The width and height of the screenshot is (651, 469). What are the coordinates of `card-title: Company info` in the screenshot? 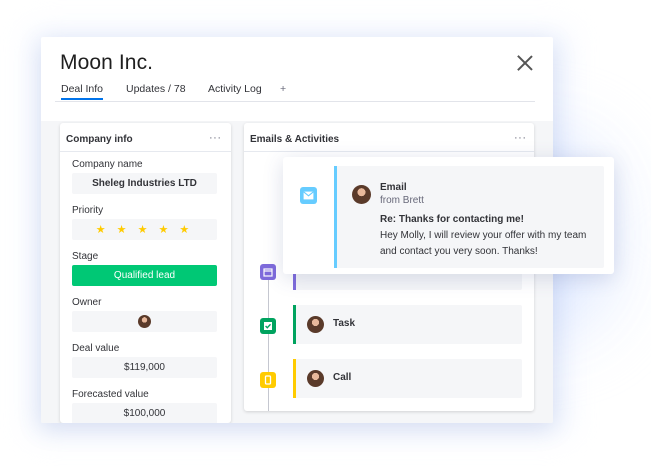 It's located at (99, 139).